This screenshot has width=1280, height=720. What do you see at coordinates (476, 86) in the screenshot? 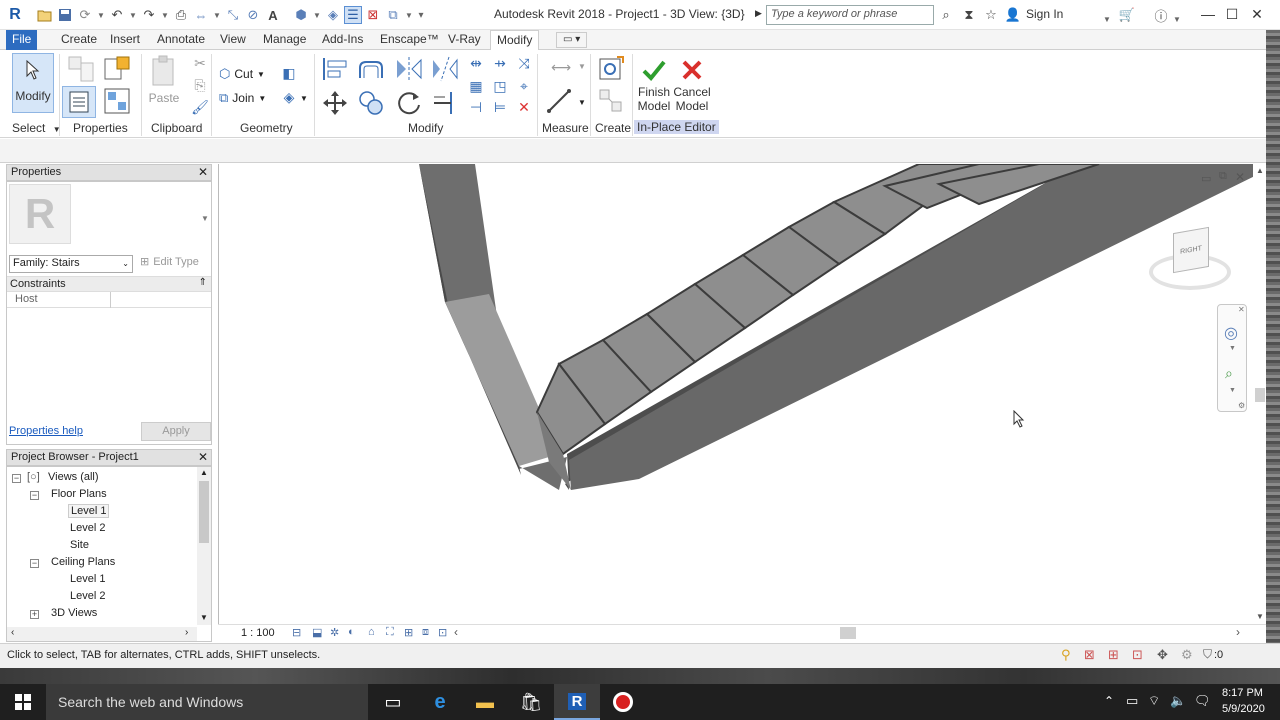
I see `array-icon: ▦` at bounding box center [476, 86].